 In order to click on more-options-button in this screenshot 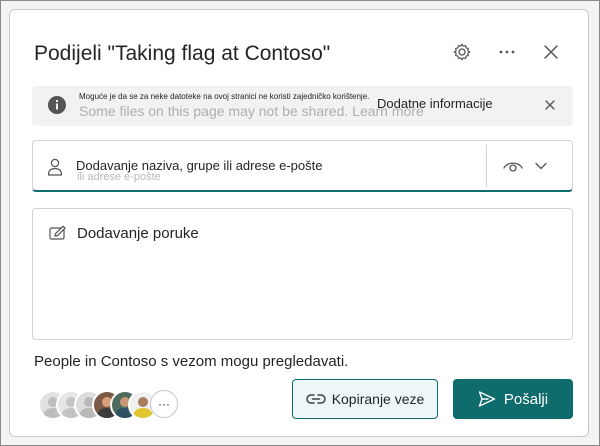, I will do `click(507, 52)`.